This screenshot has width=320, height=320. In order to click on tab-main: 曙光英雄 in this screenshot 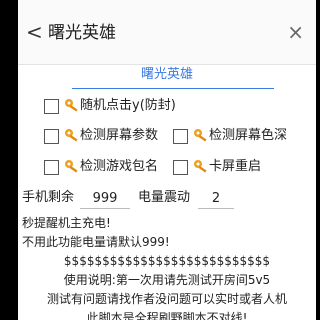, I will do `click(167, 77)`.